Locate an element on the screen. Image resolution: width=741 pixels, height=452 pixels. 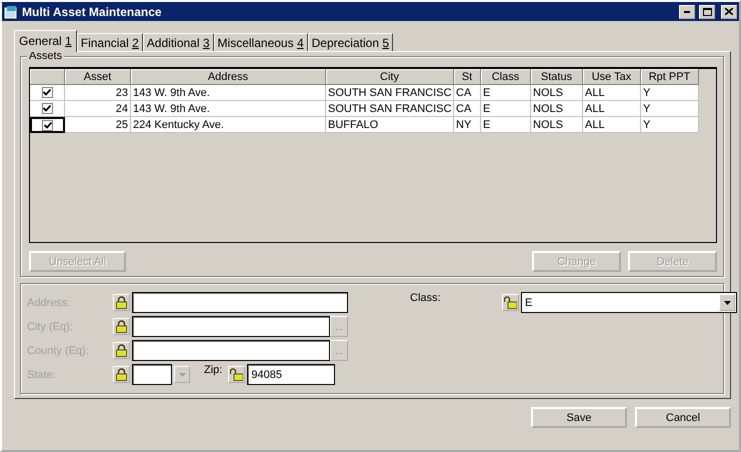
app-icon is located at coordinates (11, 11).